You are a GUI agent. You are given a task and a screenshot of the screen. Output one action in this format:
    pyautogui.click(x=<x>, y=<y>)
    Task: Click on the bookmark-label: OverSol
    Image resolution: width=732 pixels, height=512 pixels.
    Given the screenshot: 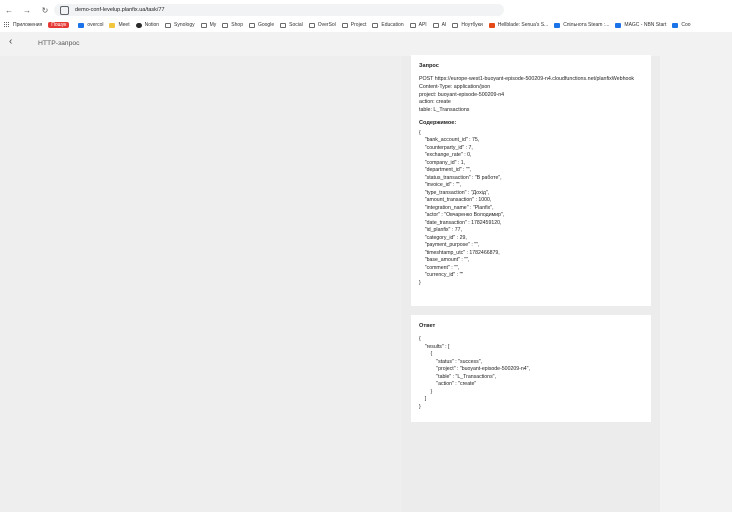 What is the action you would take?
    pyautogui.click(x=326, y=25)
    